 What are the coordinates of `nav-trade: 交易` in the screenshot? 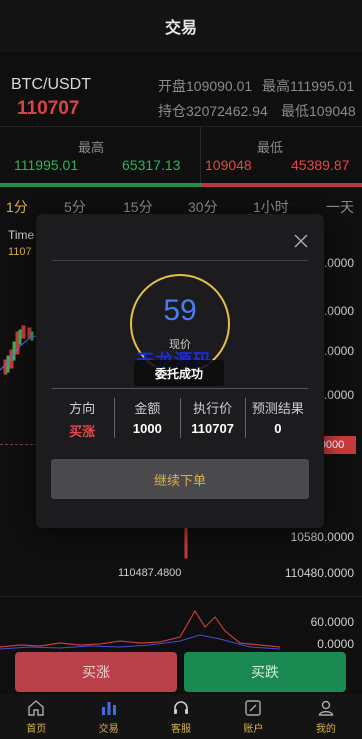 It's located at (108, 716).